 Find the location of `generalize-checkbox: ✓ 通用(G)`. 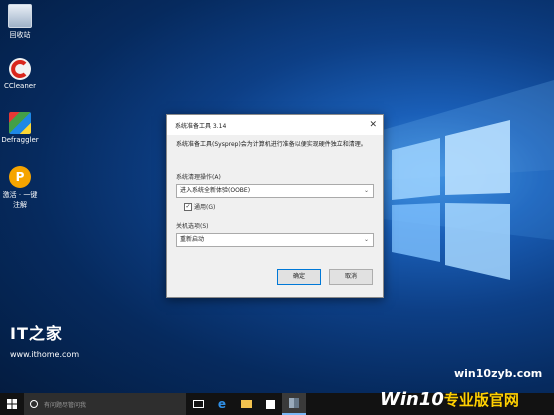

generalize-checkbox: ✓ 通用(G) is located at coordinates (275, 206).